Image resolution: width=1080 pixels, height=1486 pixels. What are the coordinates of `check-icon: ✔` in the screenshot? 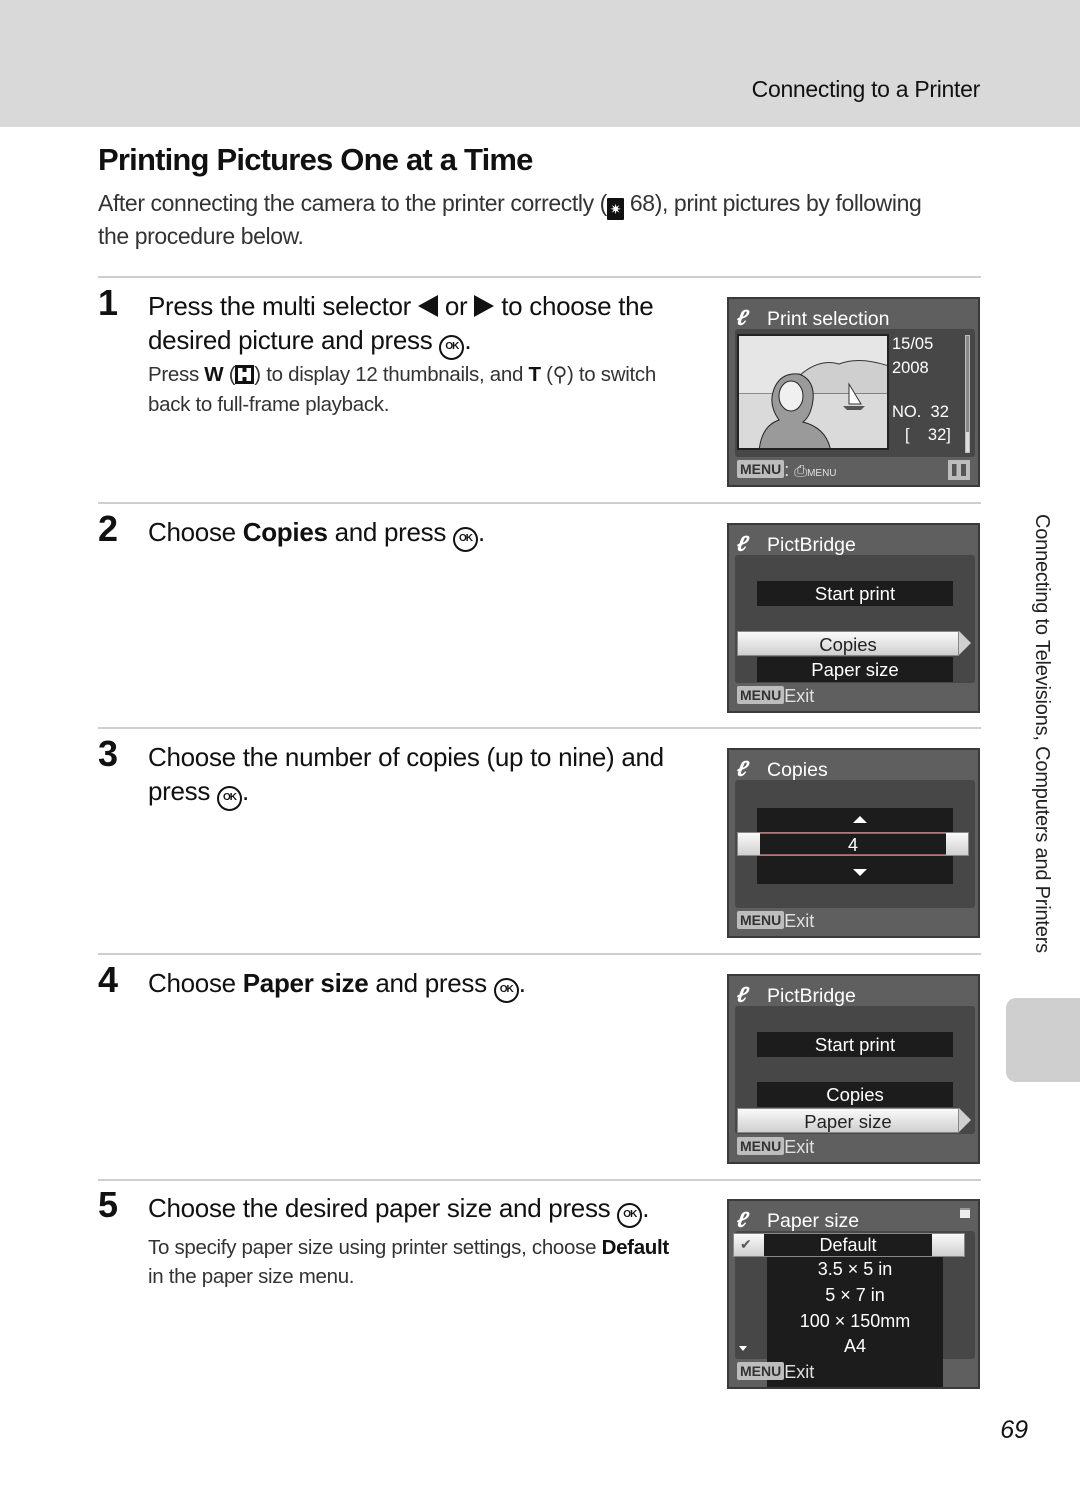 It's located at (746, 1244).